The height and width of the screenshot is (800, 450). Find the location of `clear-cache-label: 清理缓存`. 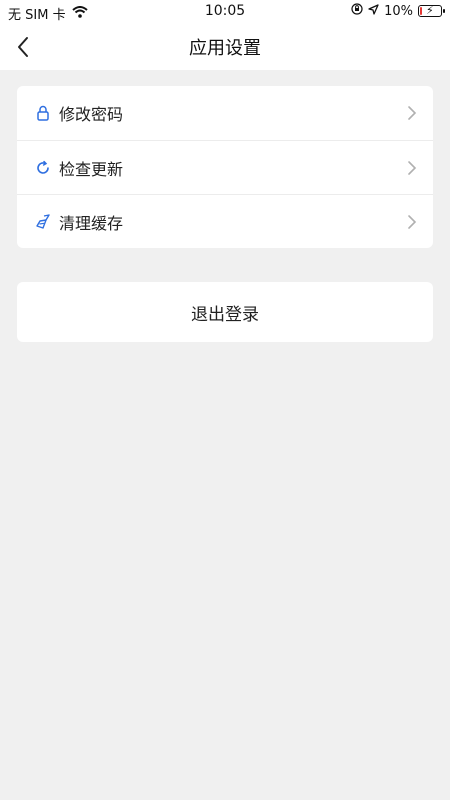

clear-cache-label: 清理缓存 is located at coordinates (91, 223).